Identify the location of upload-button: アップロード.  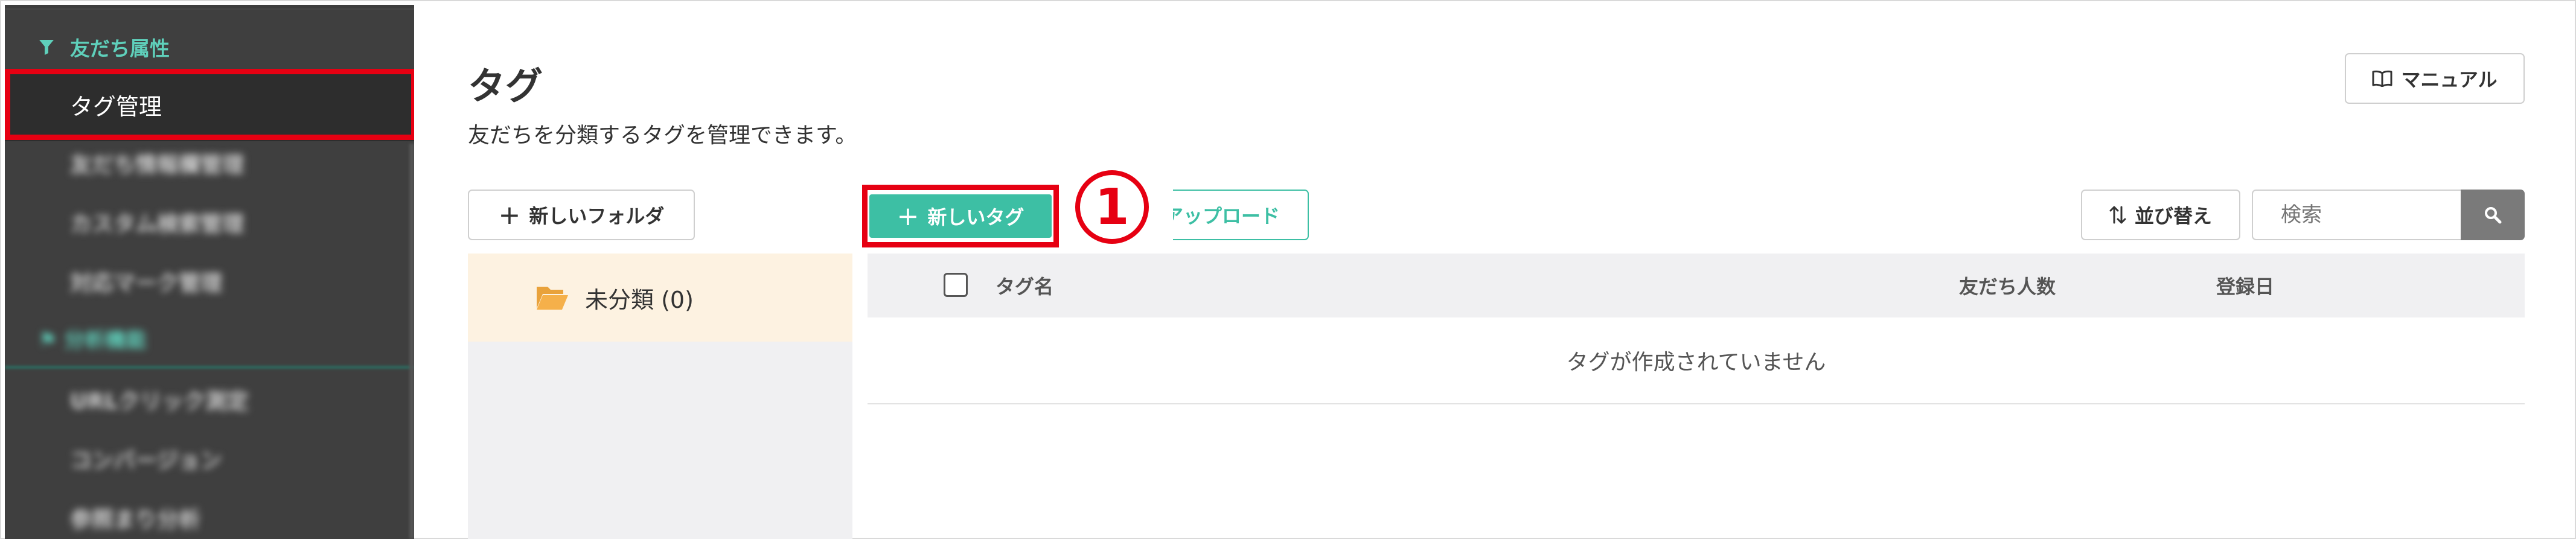
(1231, 215).